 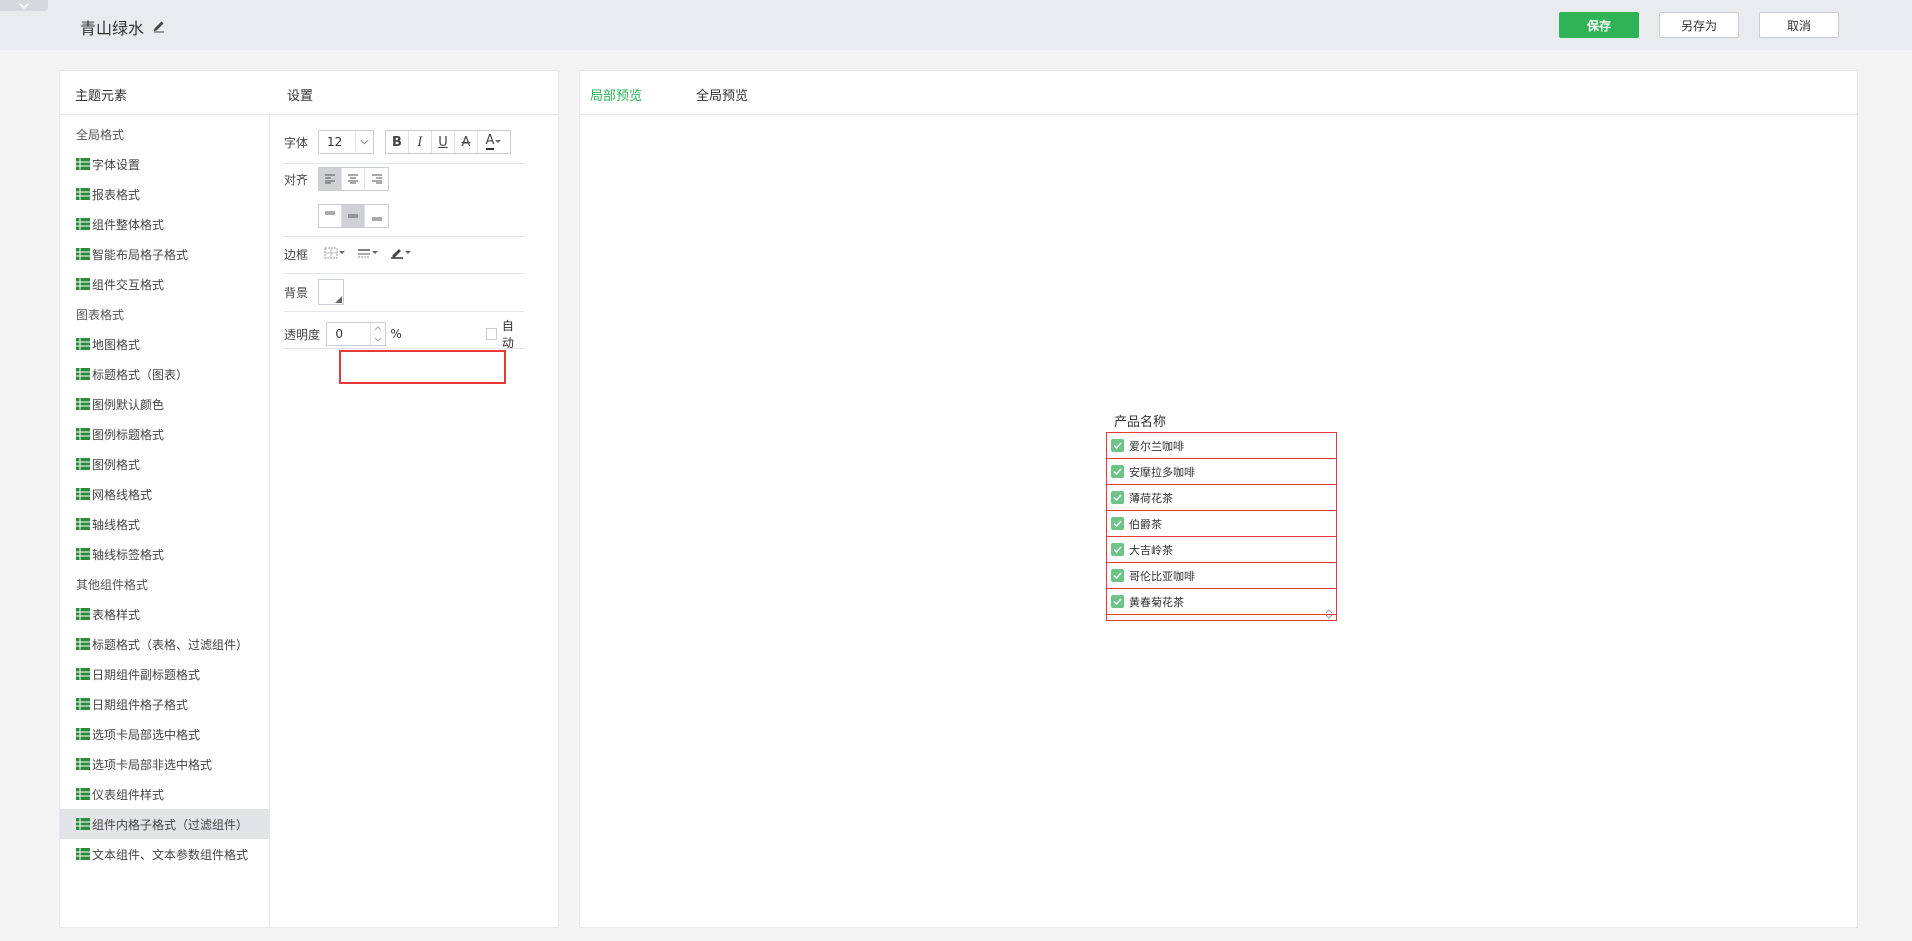 I want to click on stepper-arrows, so click(x=377, y=334).